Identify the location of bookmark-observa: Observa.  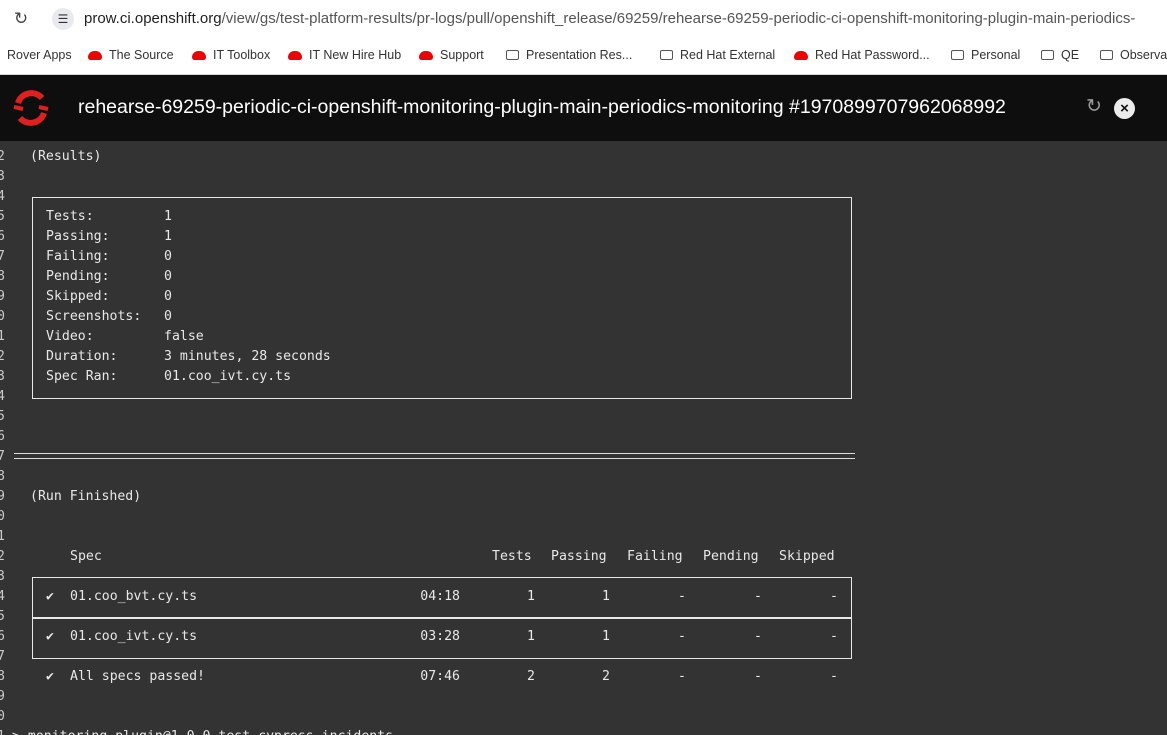
(1133, 55).